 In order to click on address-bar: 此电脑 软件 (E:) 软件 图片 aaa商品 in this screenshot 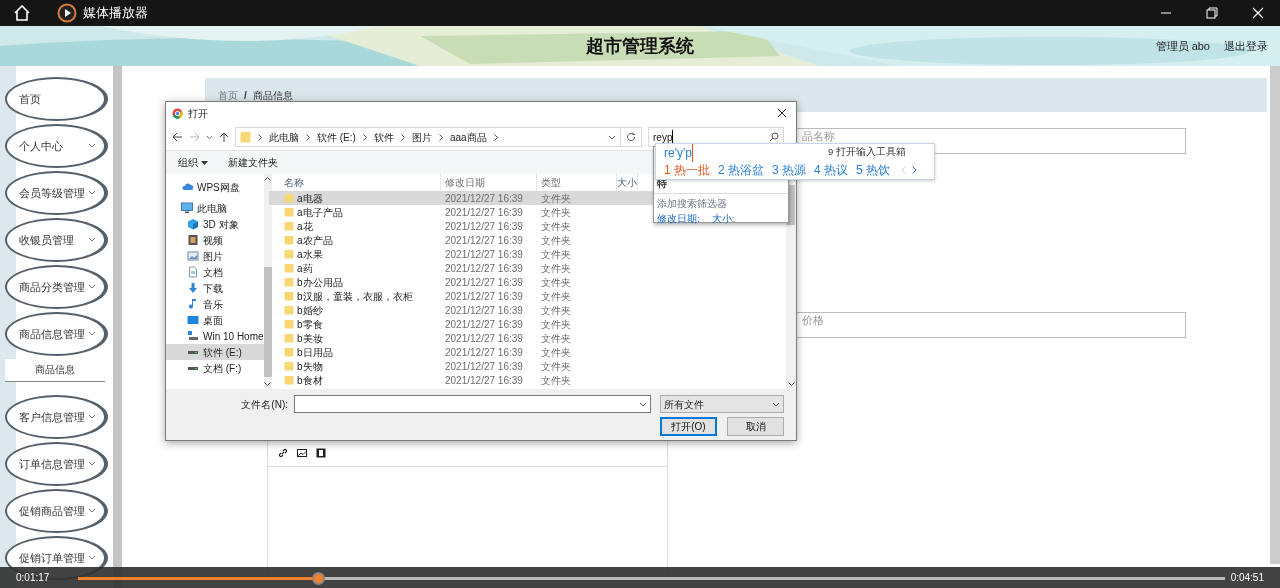, I will do `click(428, 137)`.